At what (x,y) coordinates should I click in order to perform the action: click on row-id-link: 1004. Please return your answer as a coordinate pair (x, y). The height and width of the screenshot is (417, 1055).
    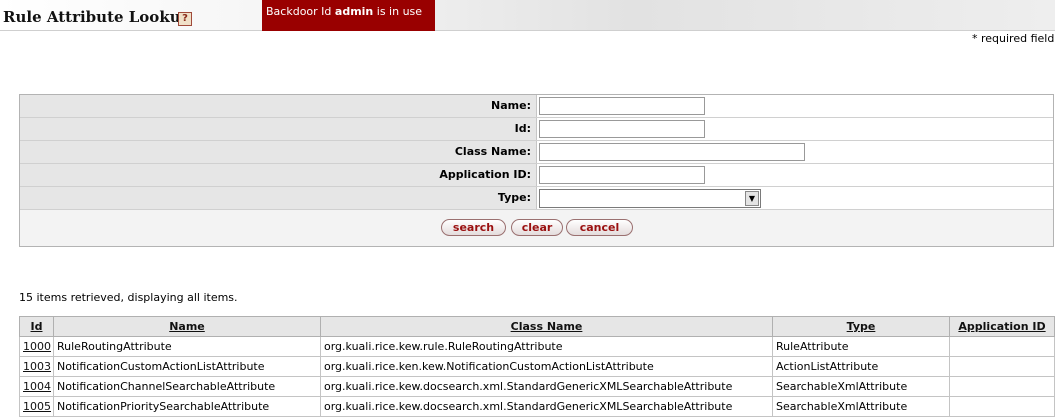
    Looking at the image, I should click on (37, 386).